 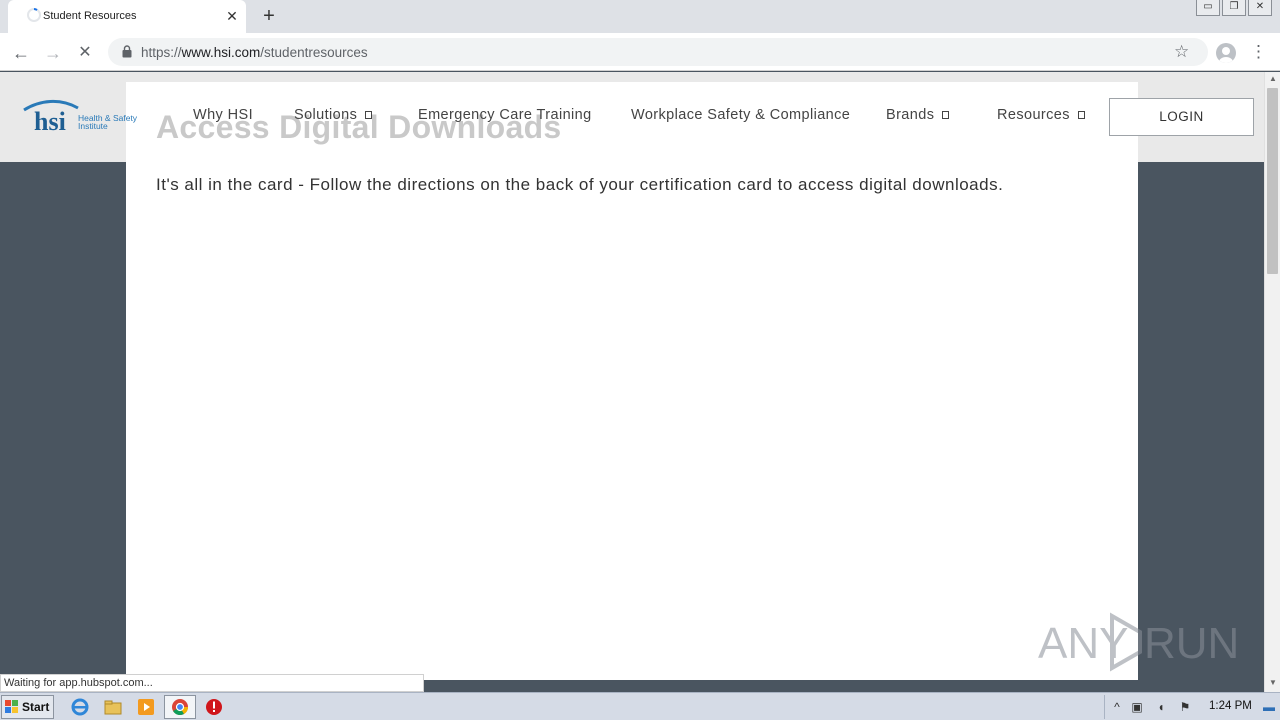 I want to click on tab-close-icon: ✕, so click(x=232, y=16).